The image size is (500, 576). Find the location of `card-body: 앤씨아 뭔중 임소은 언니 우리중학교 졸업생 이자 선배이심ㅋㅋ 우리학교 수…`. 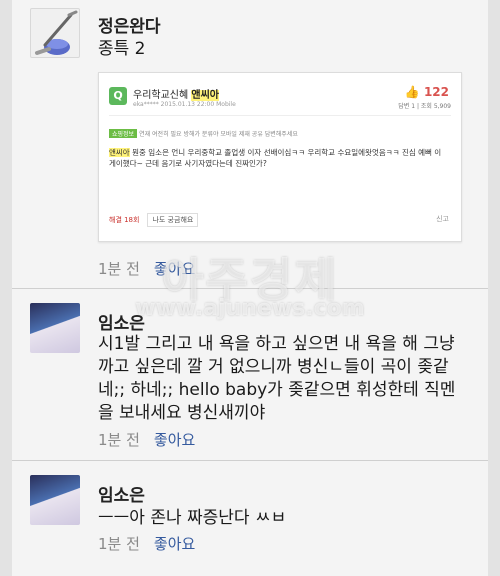

card-body: 앤씨아 뭔중 임소은 언니 우리중학교 졸업생 이자 선배이심ㅋㅋ 우리학교 수… is located at coordinates (279, 158).